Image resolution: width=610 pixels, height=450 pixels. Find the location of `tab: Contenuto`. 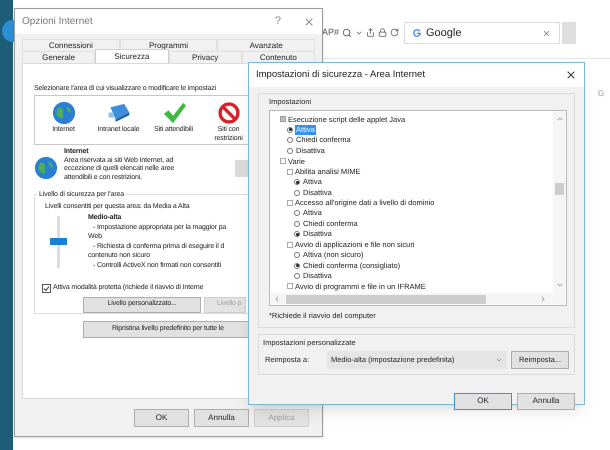

tab: Contenuto is located at coordinates (278, 57).